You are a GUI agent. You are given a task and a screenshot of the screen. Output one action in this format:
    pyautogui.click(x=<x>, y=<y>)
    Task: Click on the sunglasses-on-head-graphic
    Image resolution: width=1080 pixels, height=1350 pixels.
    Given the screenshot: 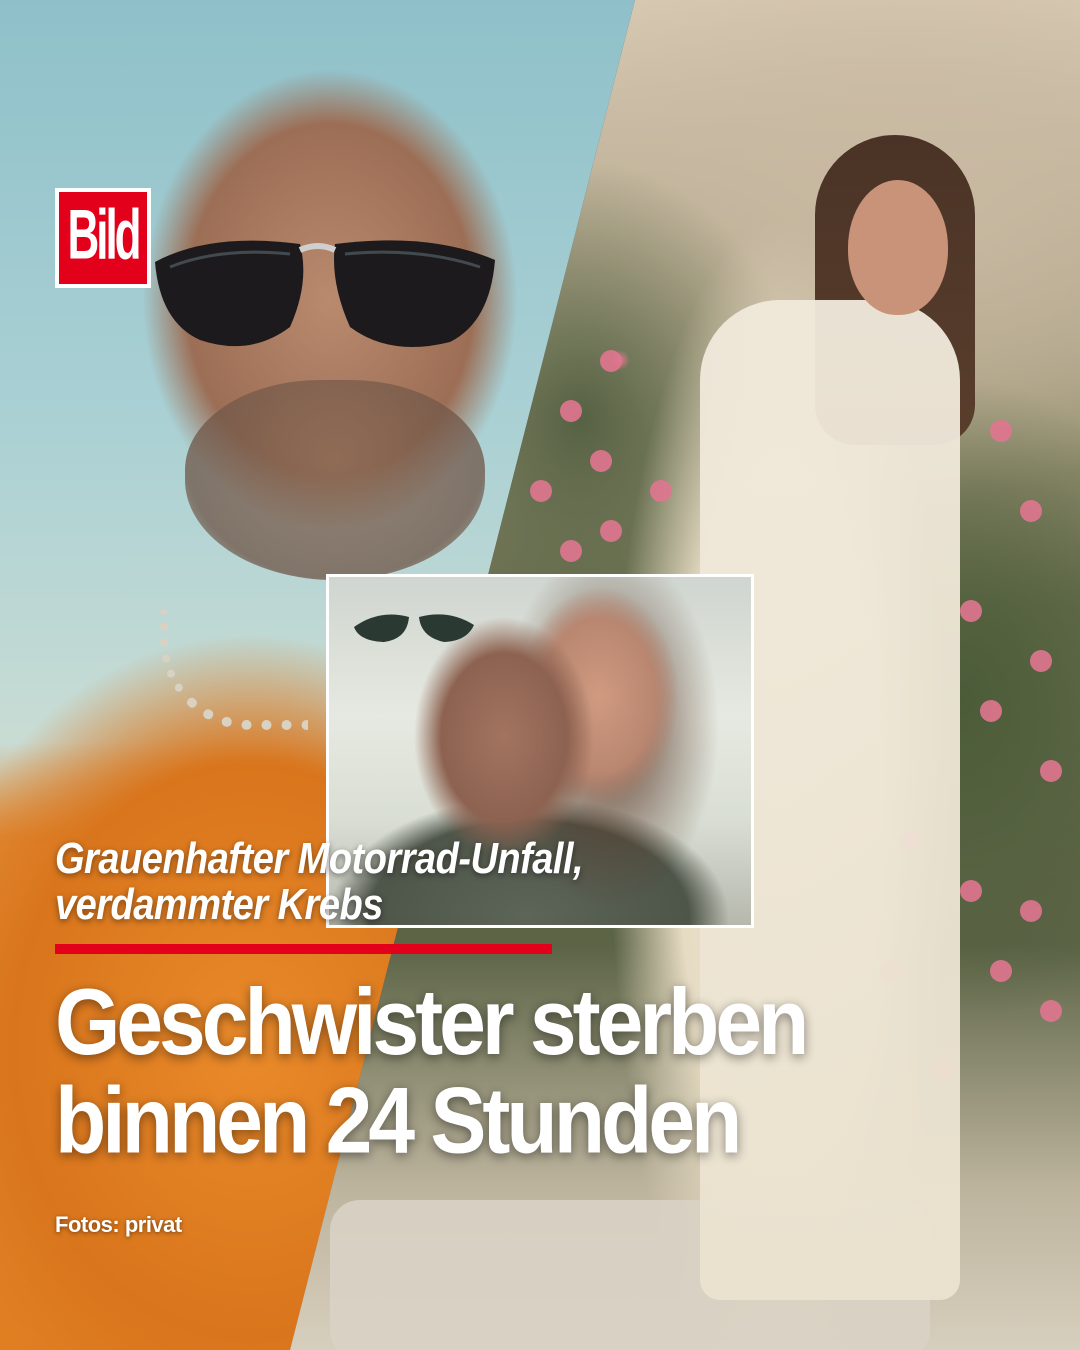 What is the action you would take?
    pyautogui.click(x=414, y=628)
    